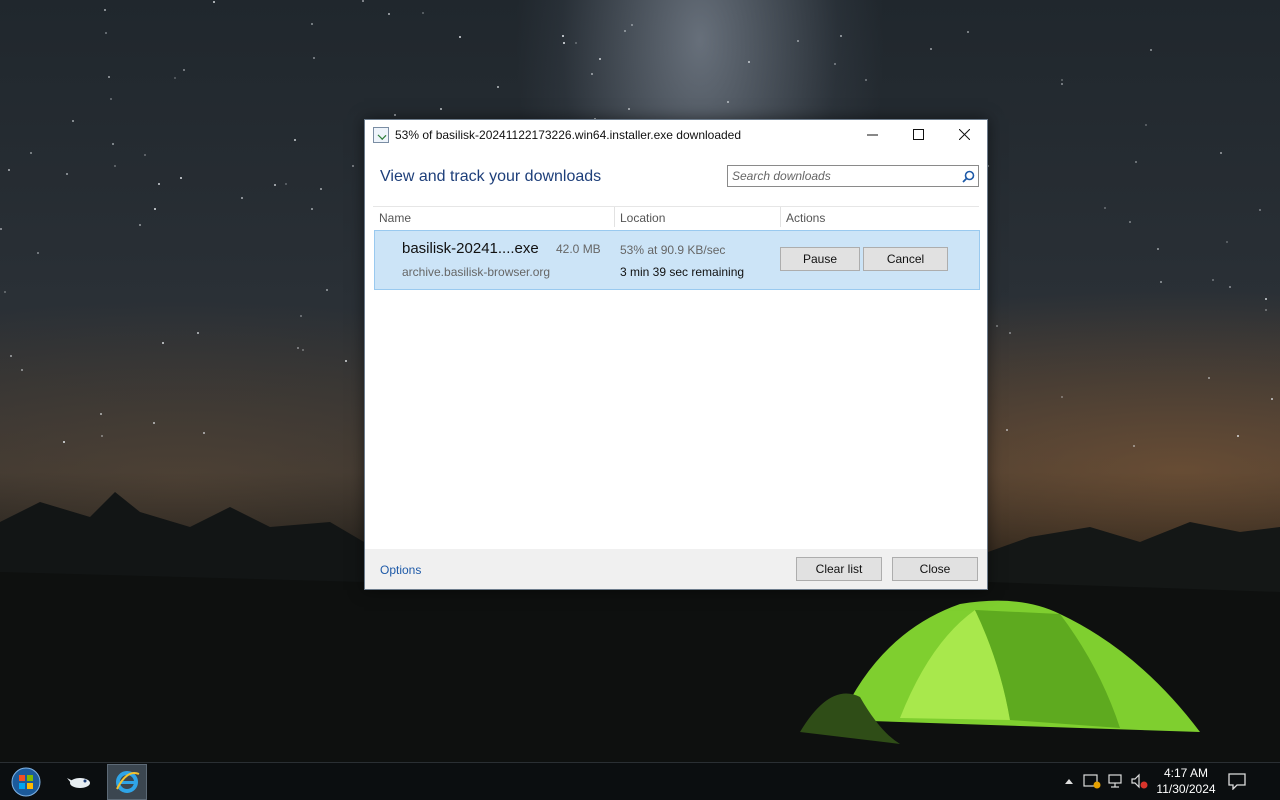  I want to click on search-input, so click(843, 176).